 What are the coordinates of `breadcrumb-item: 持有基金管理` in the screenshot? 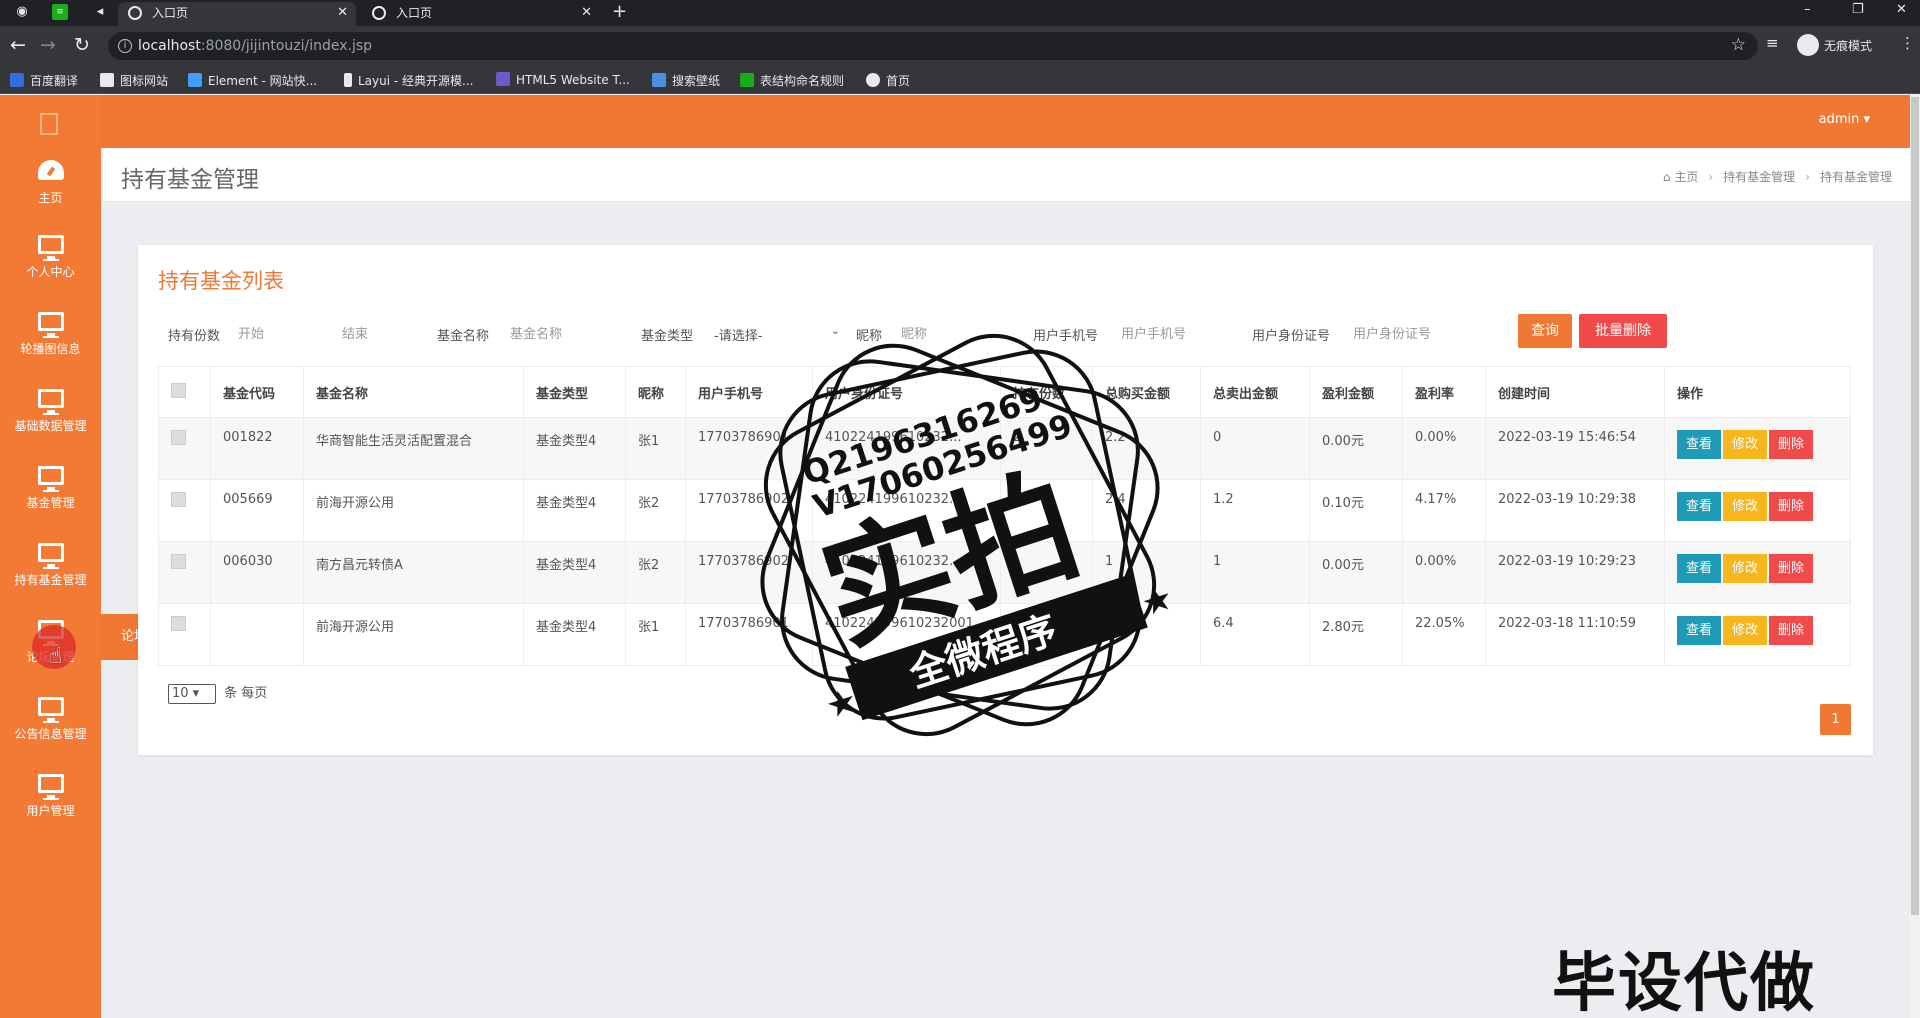 It's located at (1759, 177).